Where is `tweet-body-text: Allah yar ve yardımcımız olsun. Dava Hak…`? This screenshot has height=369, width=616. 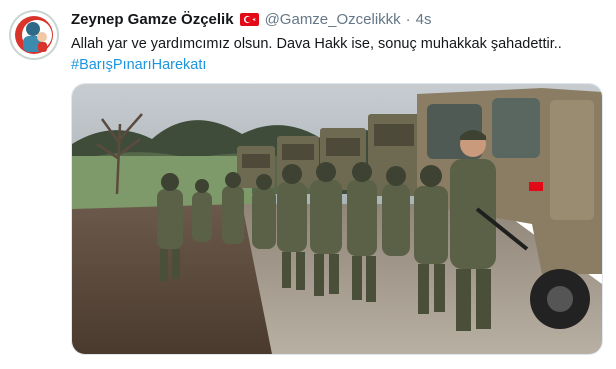
tweet-body-text: Allah yar ve yardımcımız olsun. Dava Hak… is located at coordinates (316, 44).